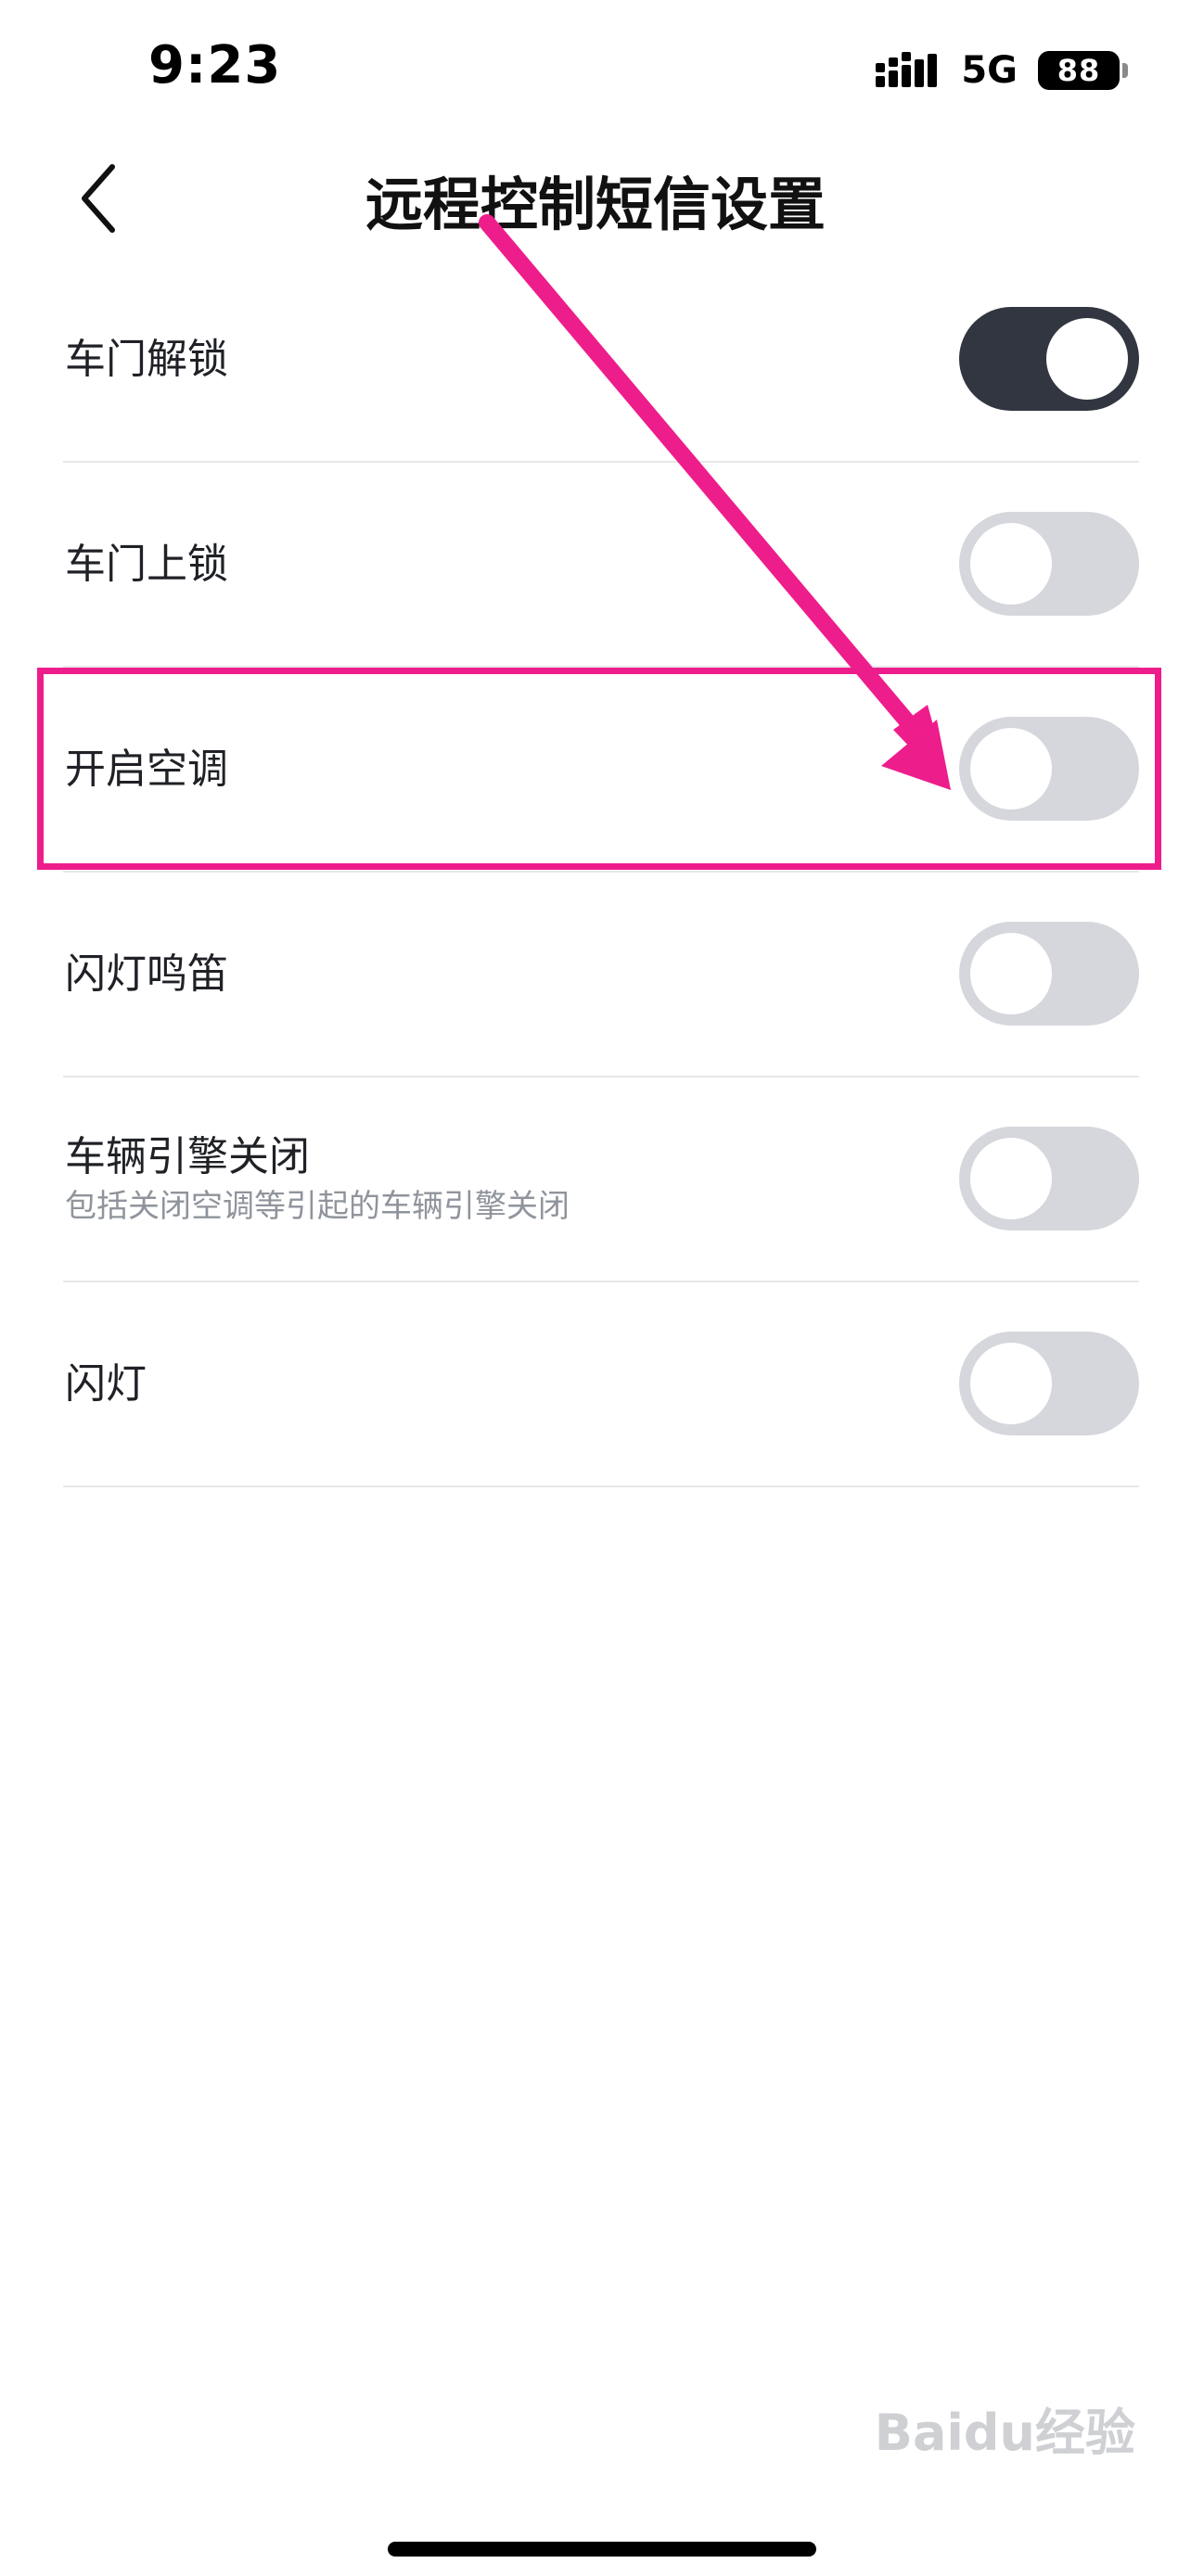 Image resolution: width=1191 pixels, height=2576 pixels. Describe the element at coordinates (317, 1206) in the screenshot. I see `setting-description: 包括关闭空调等引起的车辆引擎关闭` at that location.